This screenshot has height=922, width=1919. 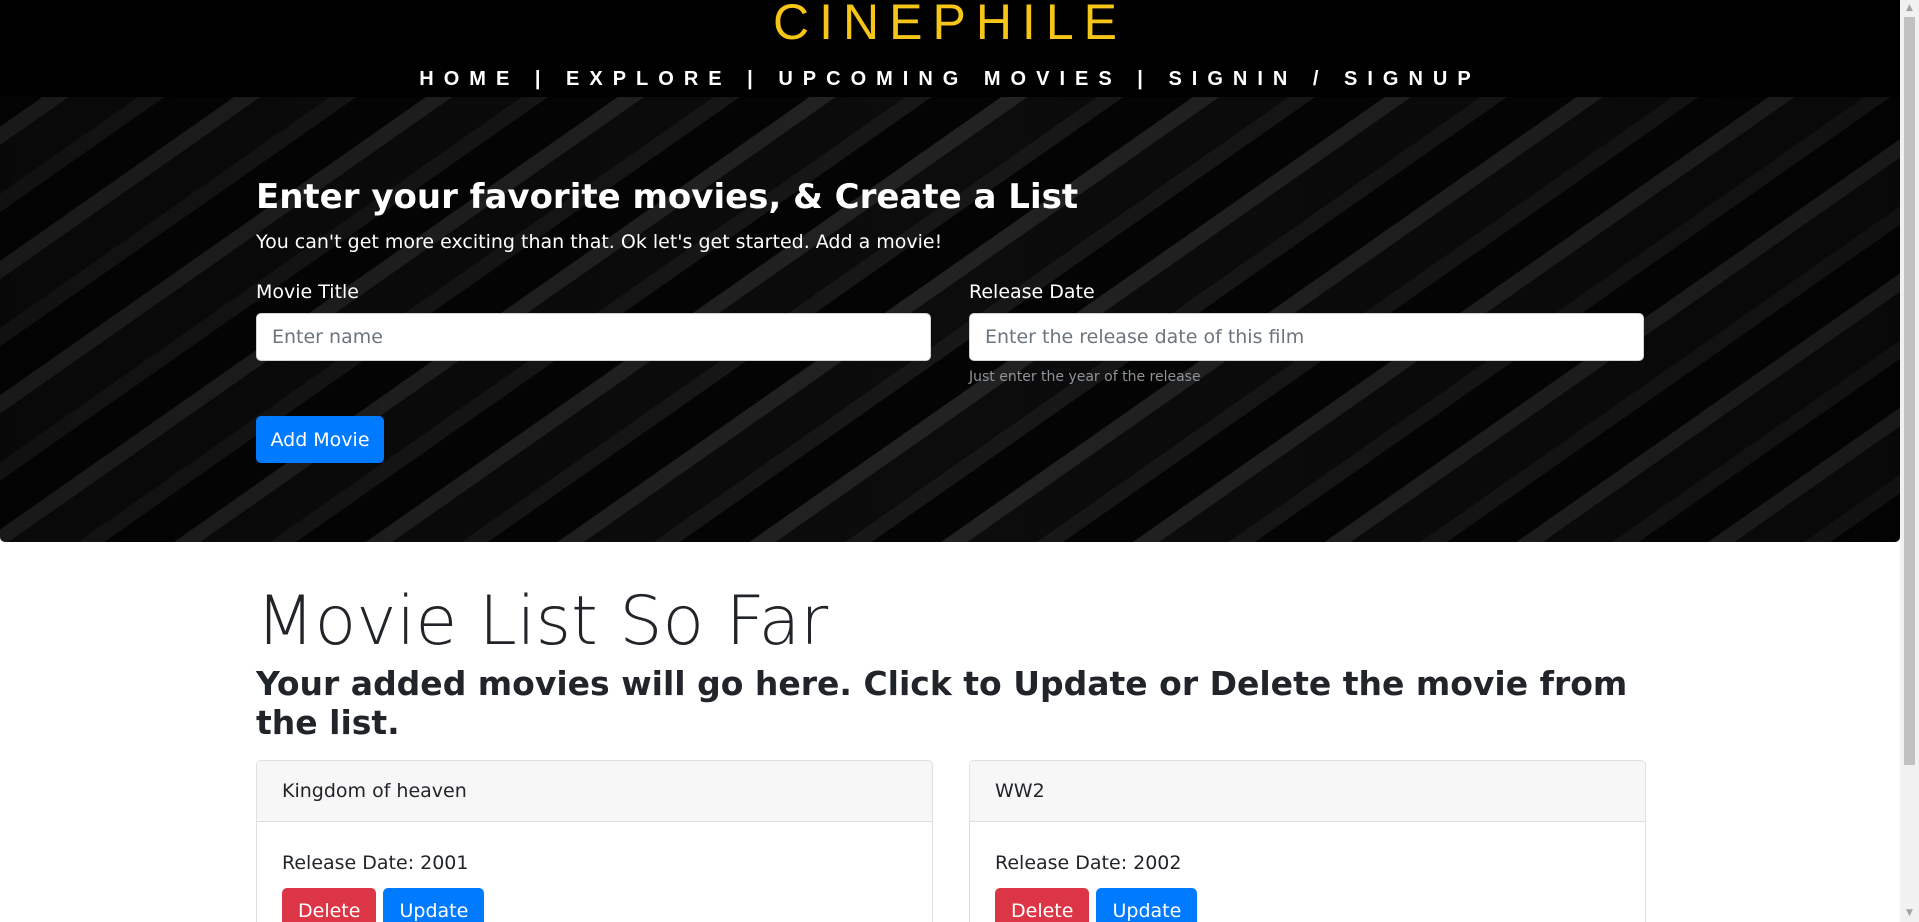 I want to click on movie-title-field-group: Movie Title, so click(x=593, y=321).